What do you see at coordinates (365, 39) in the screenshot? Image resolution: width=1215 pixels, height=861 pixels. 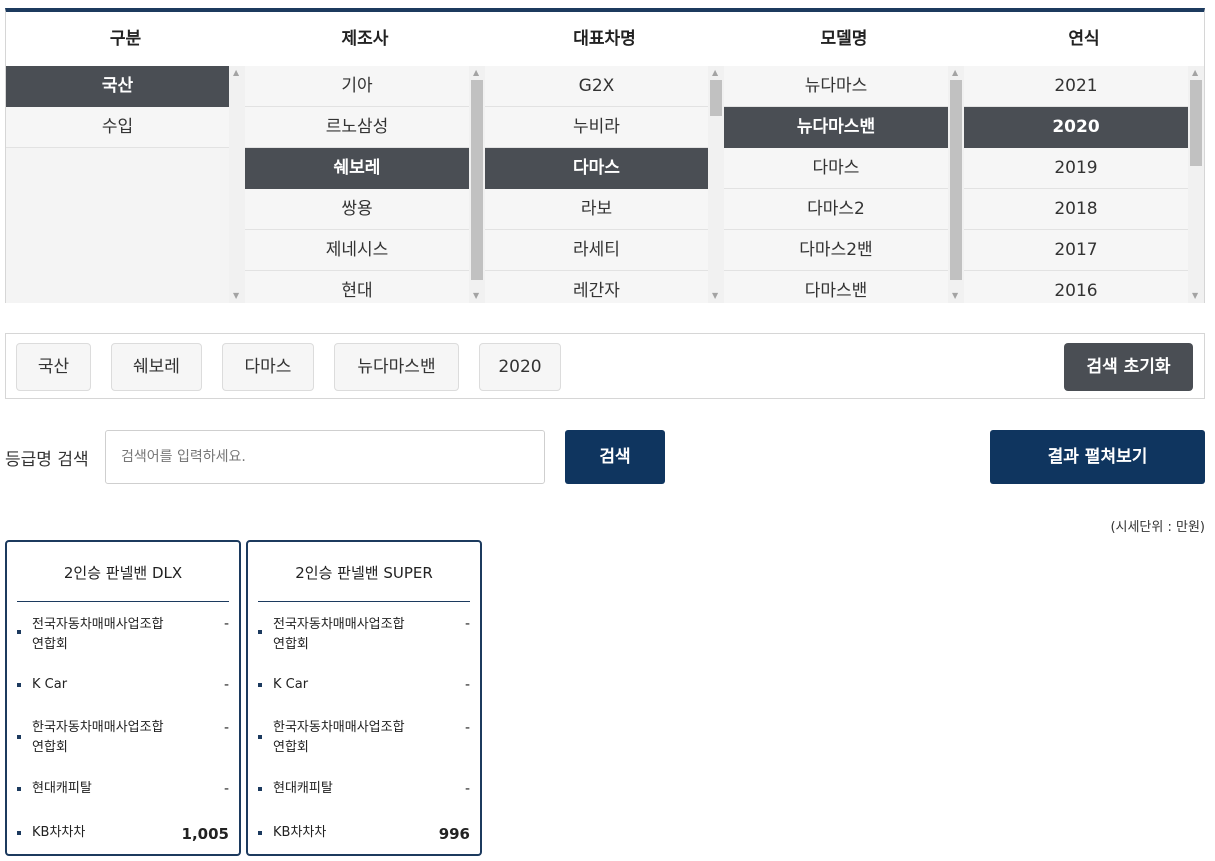 I see `column-header: 제조사` at bounding box center [365, 39].